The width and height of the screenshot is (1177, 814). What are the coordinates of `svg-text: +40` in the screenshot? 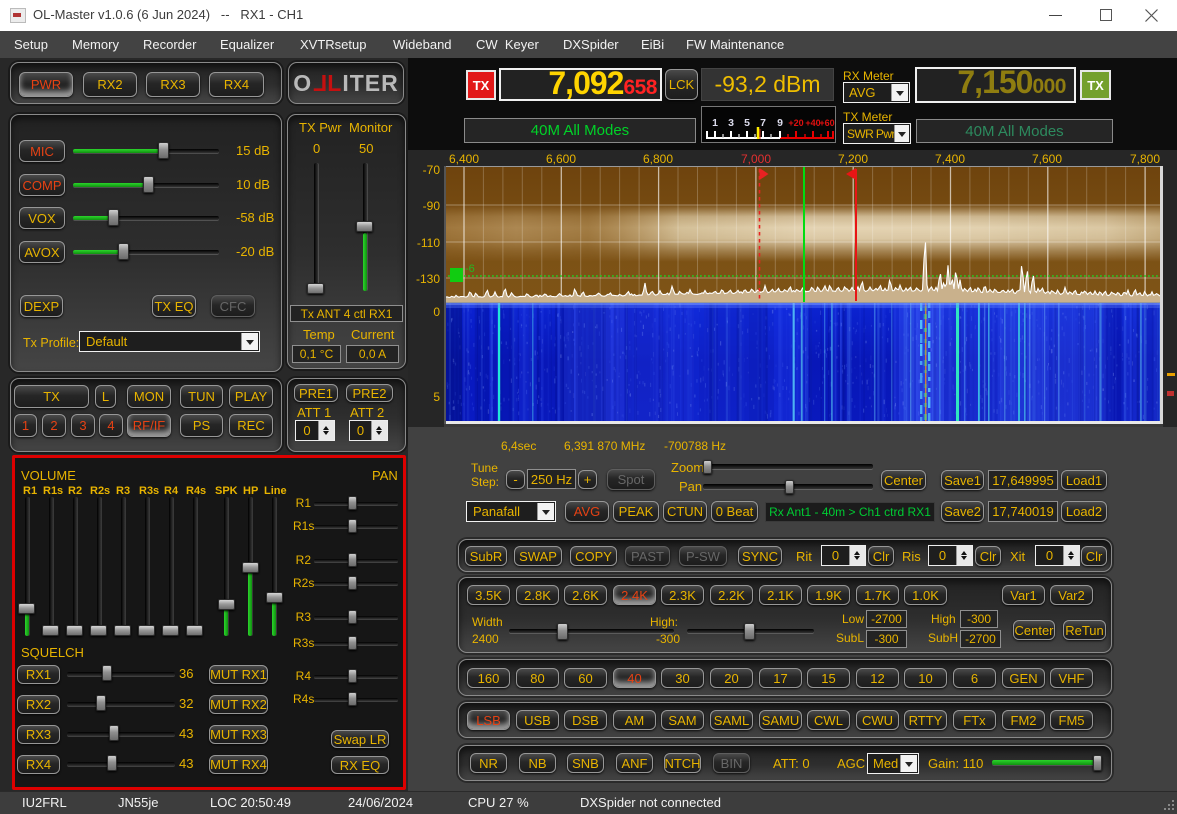 It's located at (812, 123).